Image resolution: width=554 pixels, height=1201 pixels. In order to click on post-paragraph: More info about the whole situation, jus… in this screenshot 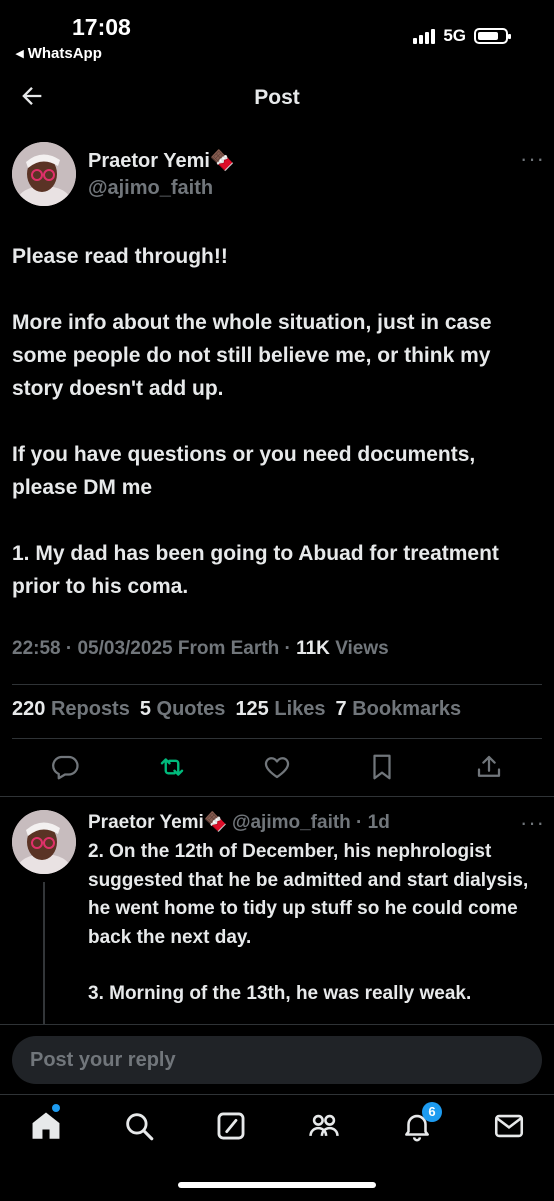, I will do `click(252, 355)`.